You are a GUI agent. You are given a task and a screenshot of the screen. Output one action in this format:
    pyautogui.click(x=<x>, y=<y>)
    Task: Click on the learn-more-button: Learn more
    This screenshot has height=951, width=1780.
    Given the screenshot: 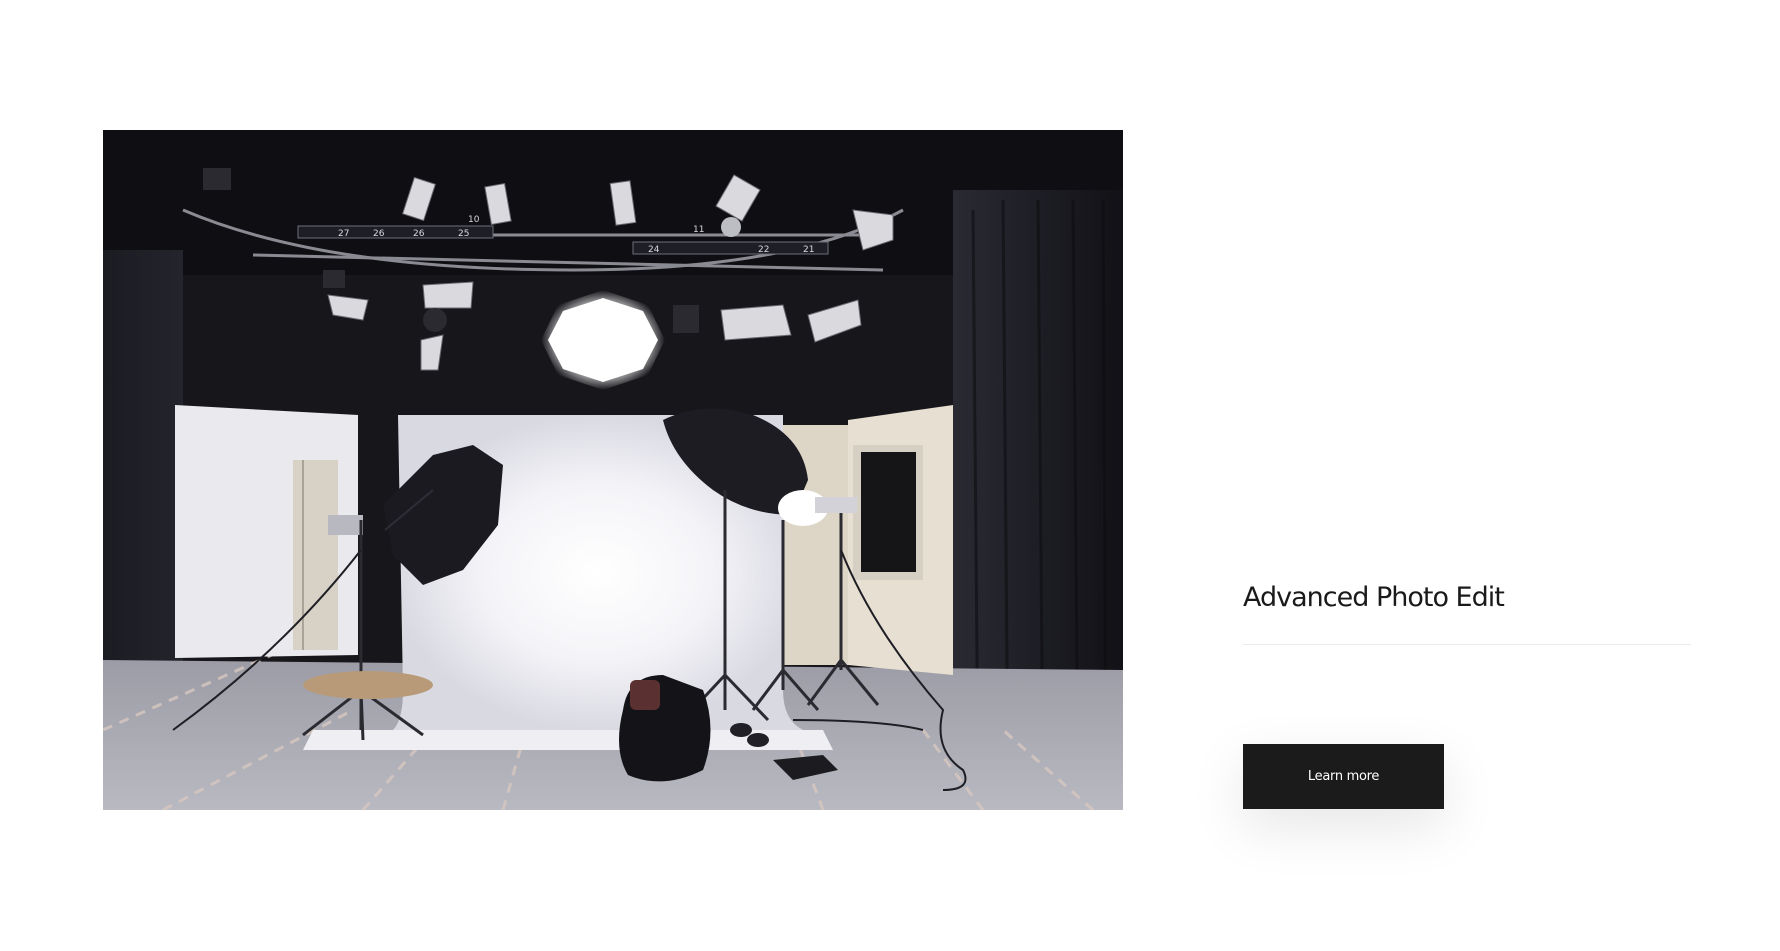 What is the action you would take?
    pyautogui.click(x=1343, y=776)
    